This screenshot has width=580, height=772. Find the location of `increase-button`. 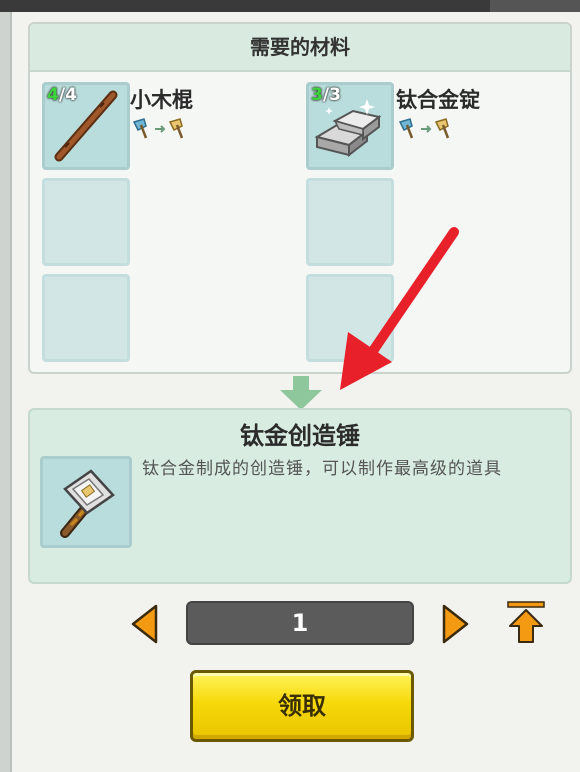

increase-button is located at coordinates (455, 624).